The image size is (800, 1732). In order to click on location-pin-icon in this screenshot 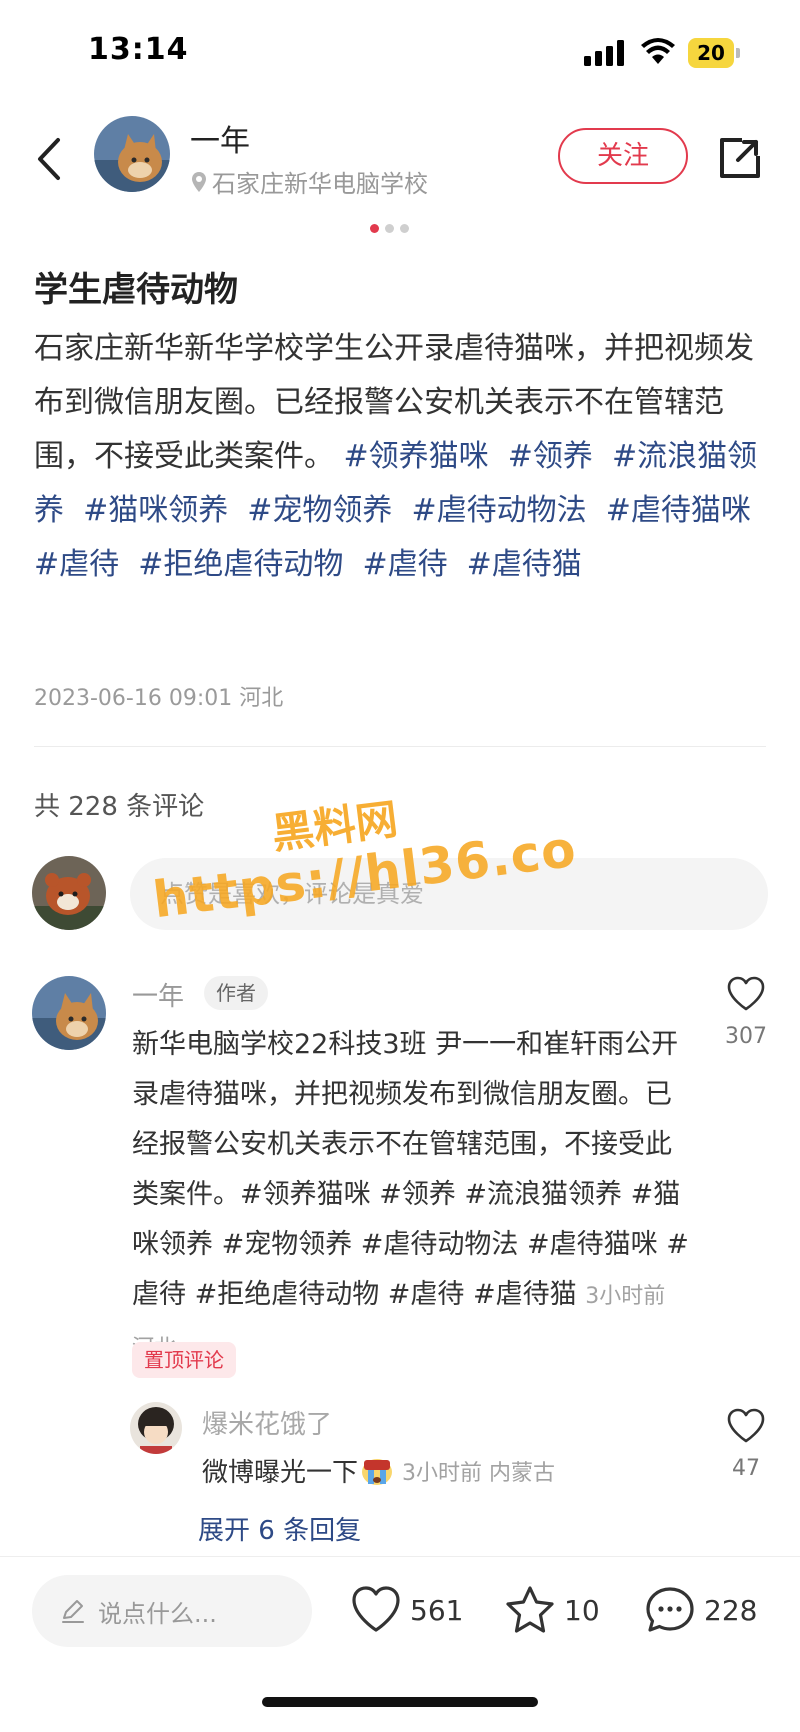, I will do `click(199, 181)`.